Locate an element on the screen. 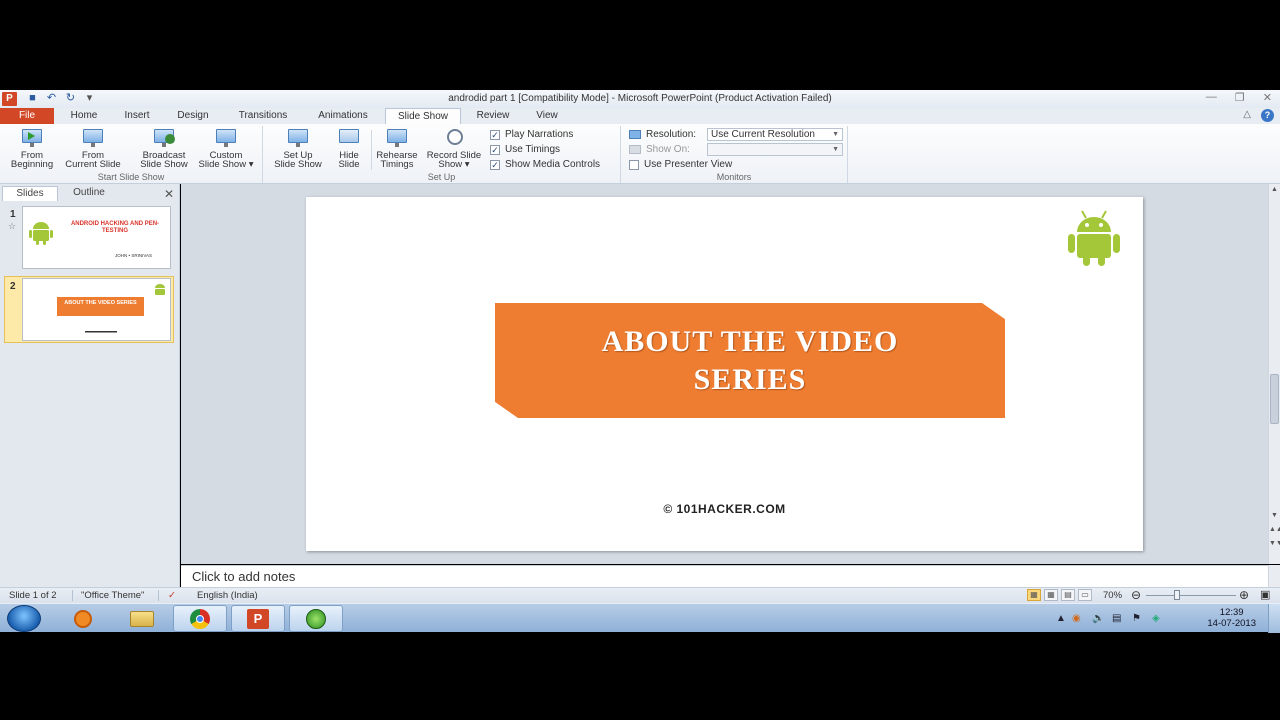 The image size is (1280, 720). fit-slide-icon: ▣ is located at coordinates (1265, 594).